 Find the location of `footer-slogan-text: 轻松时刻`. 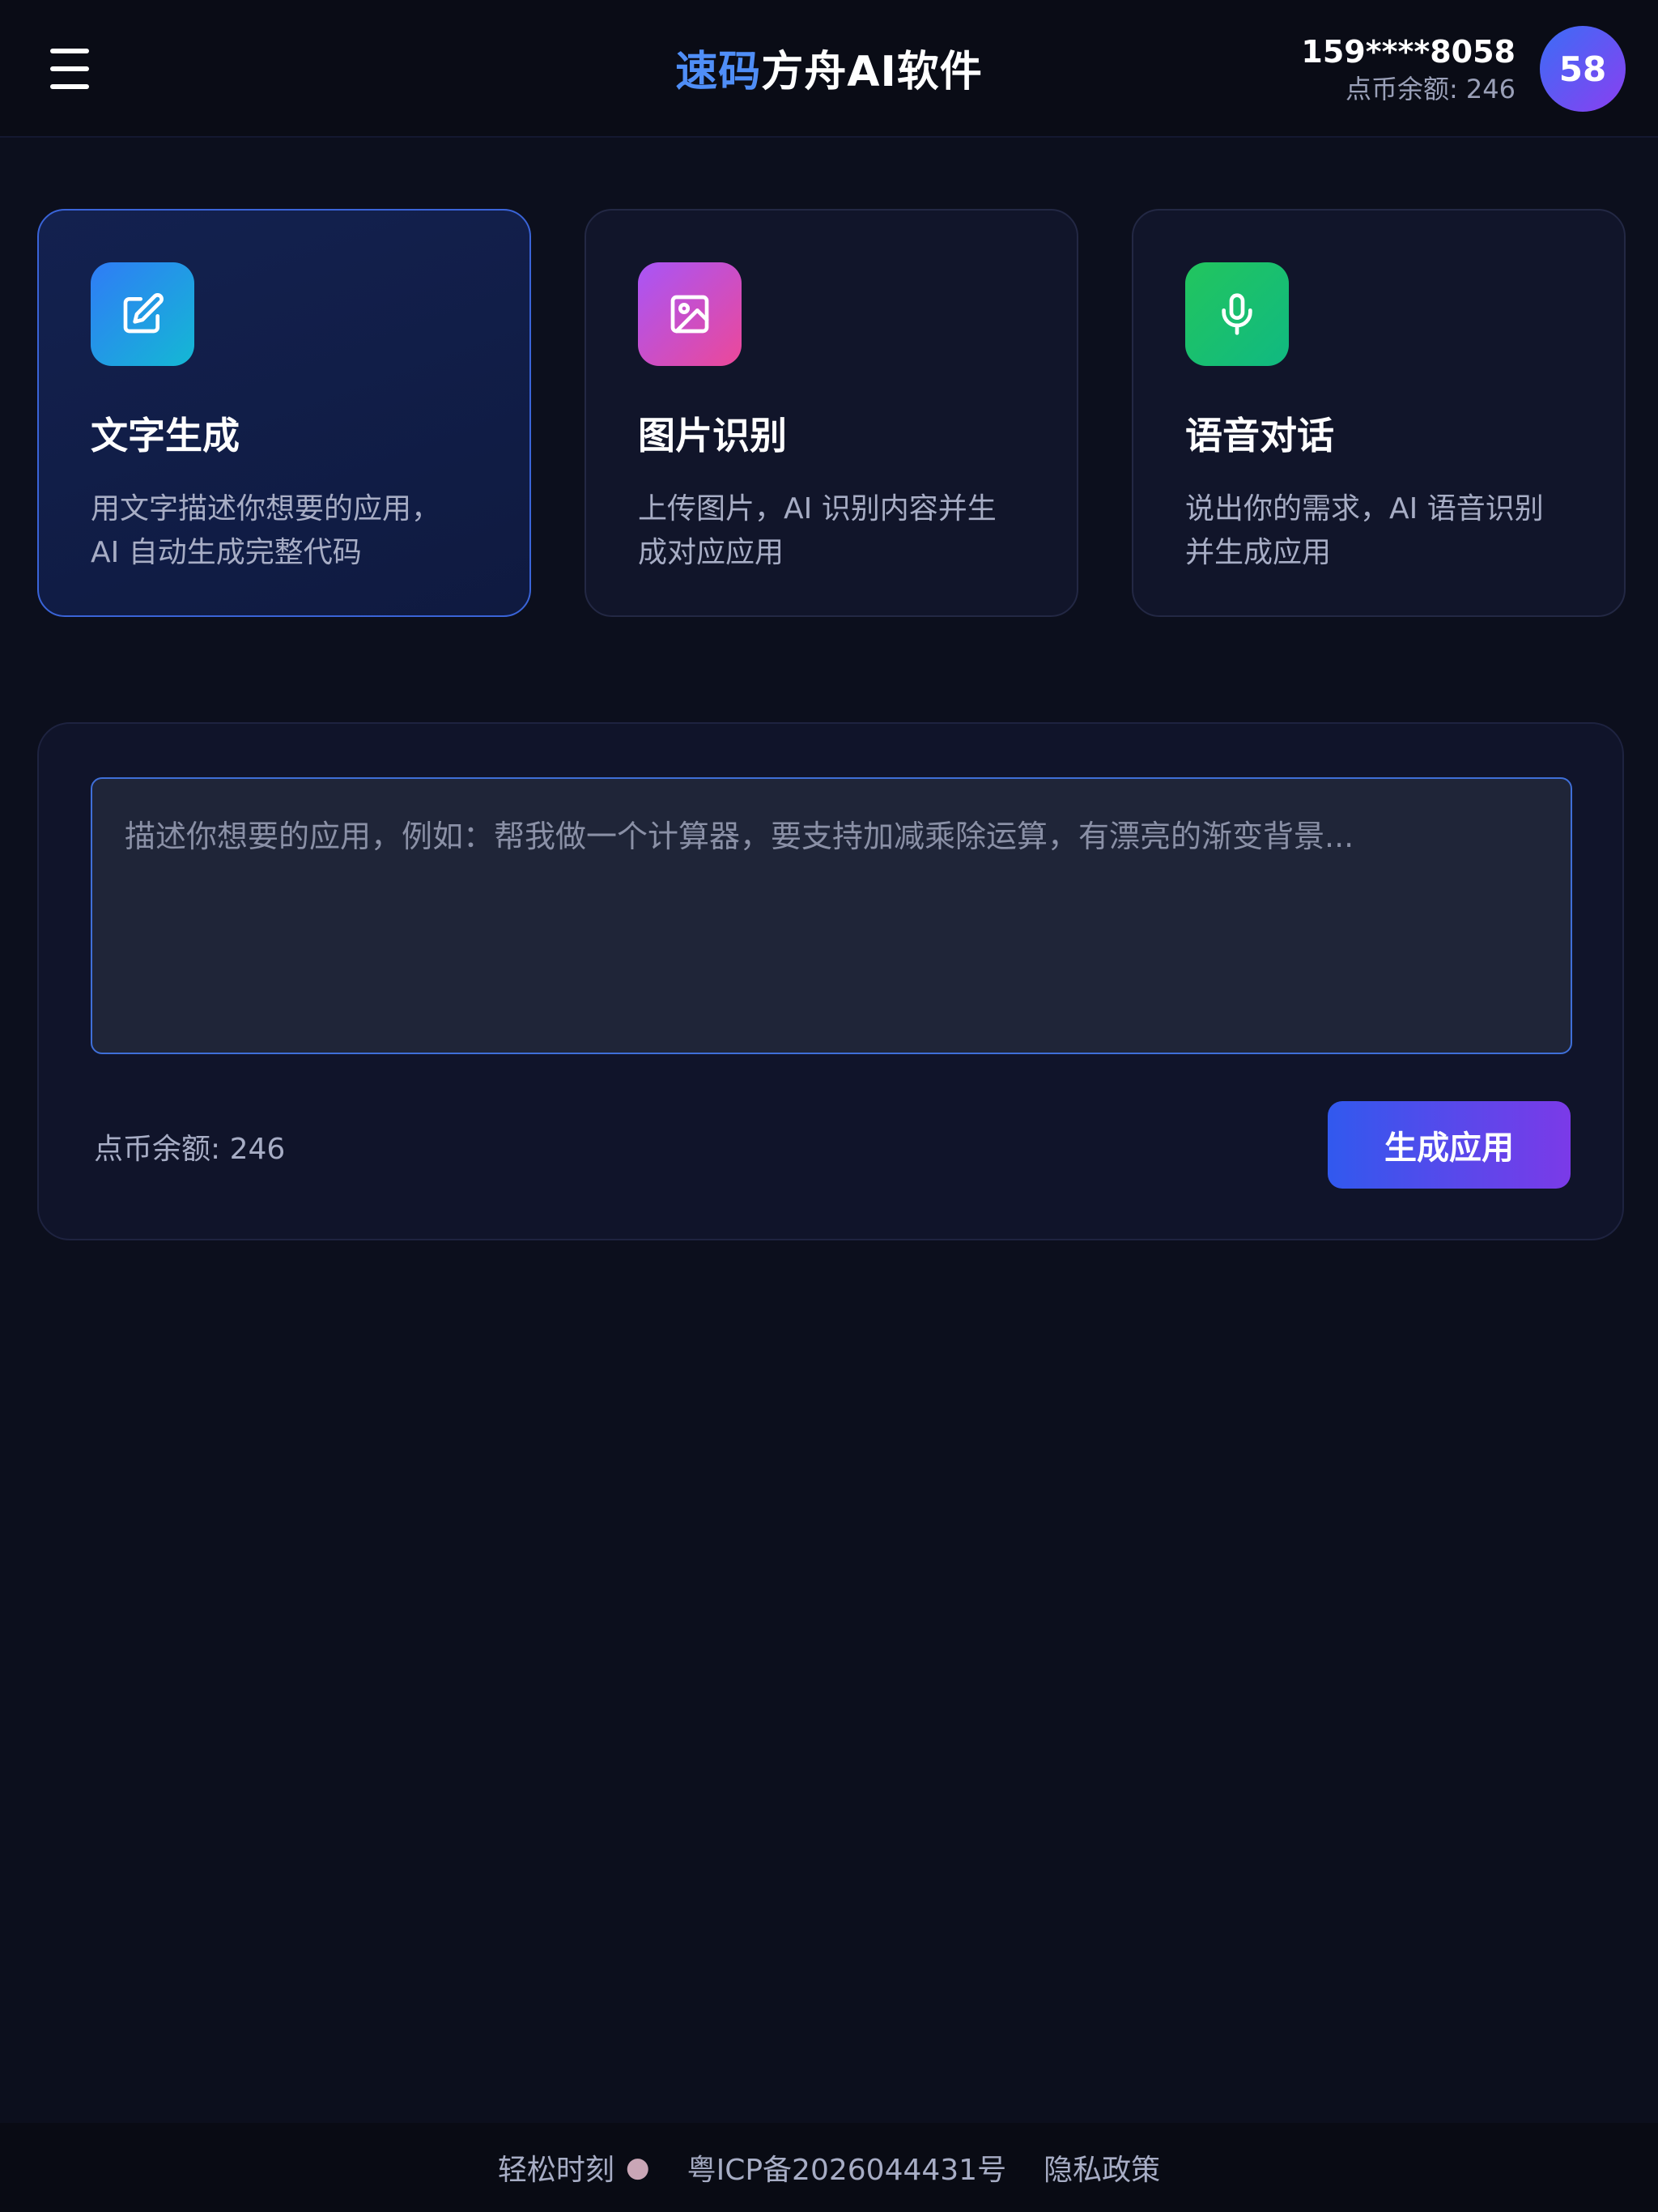

footer-slogan-text: 轻松时刻 is located at coordinates (555, 2170).